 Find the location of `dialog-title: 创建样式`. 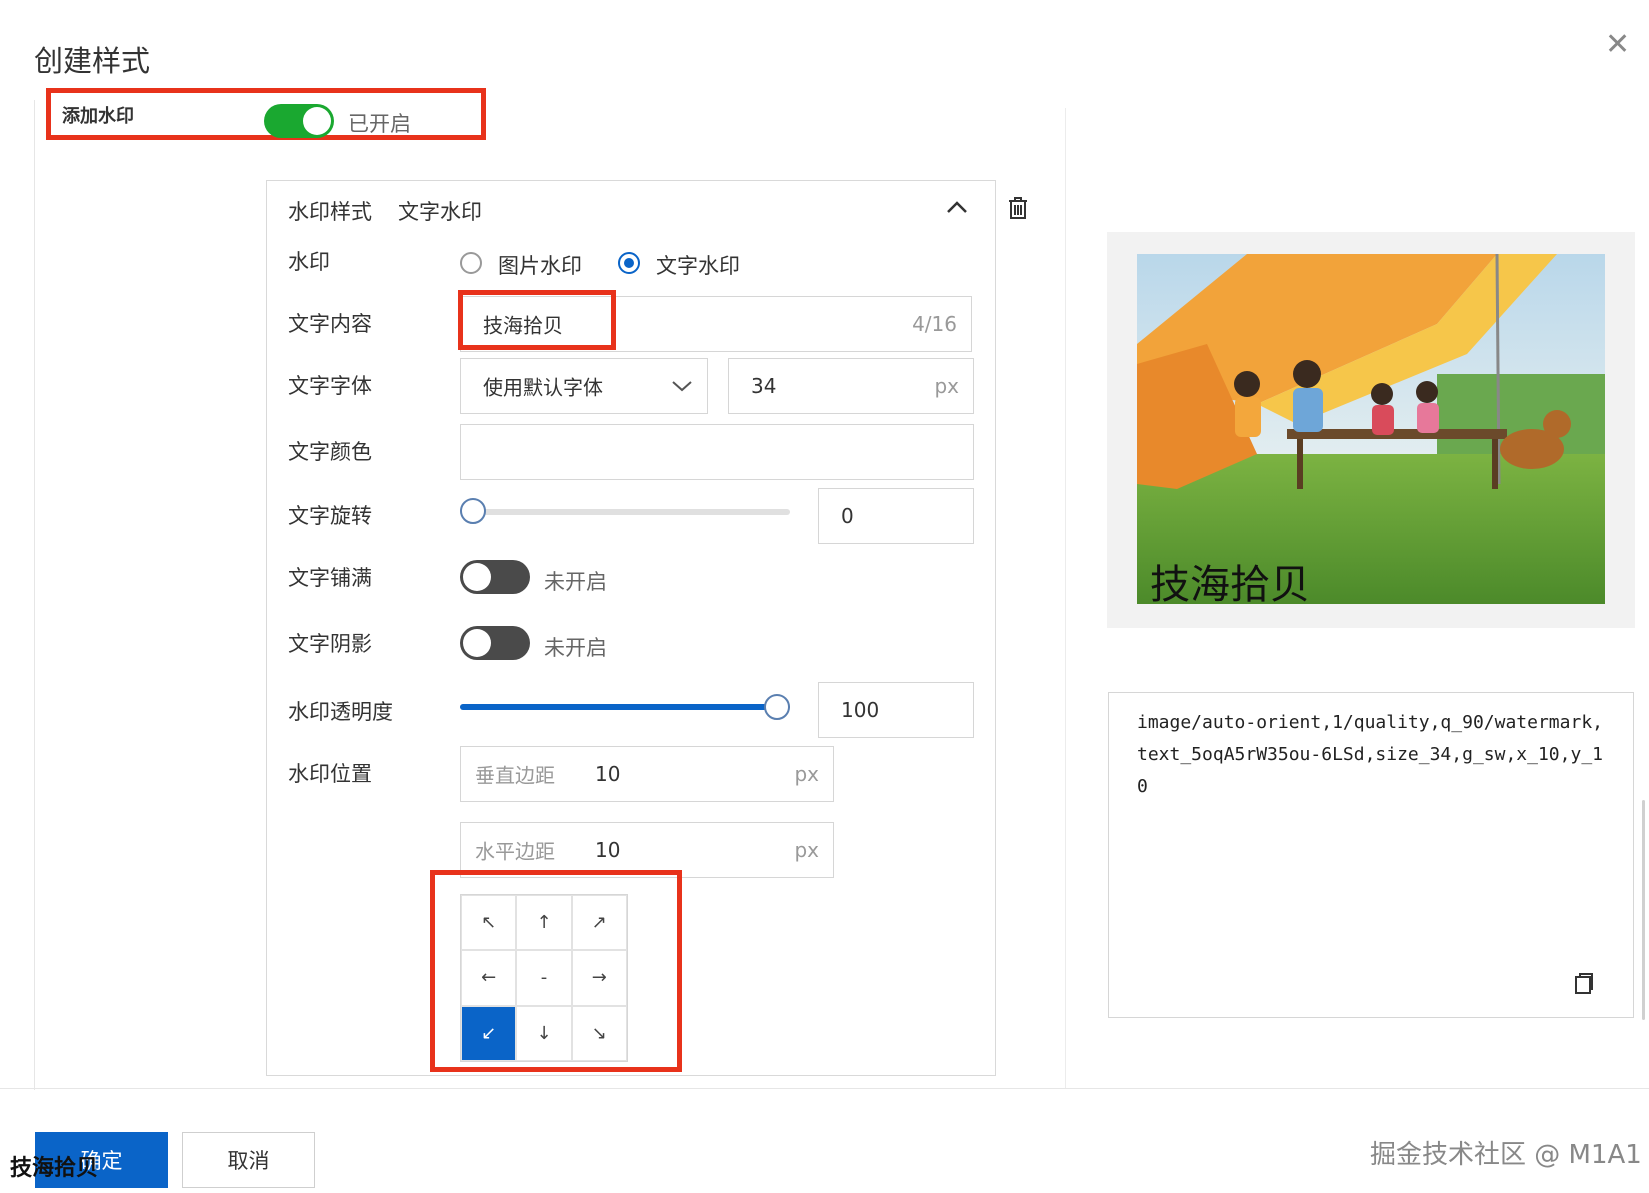

dialog-title: 创建样式 is located at coordinates (92, 61).